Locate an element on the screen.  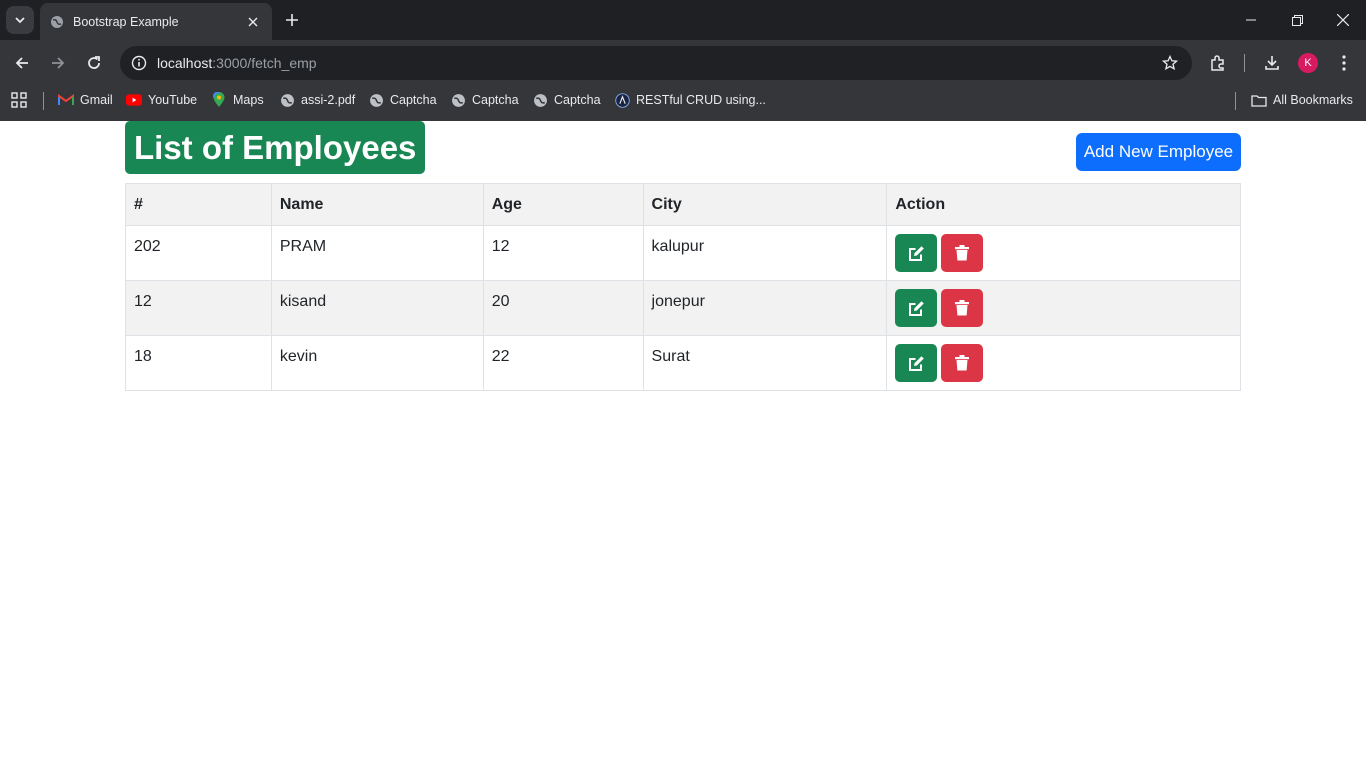
url-path: :3000/fetch_emp is located at coordinates (264, 63).